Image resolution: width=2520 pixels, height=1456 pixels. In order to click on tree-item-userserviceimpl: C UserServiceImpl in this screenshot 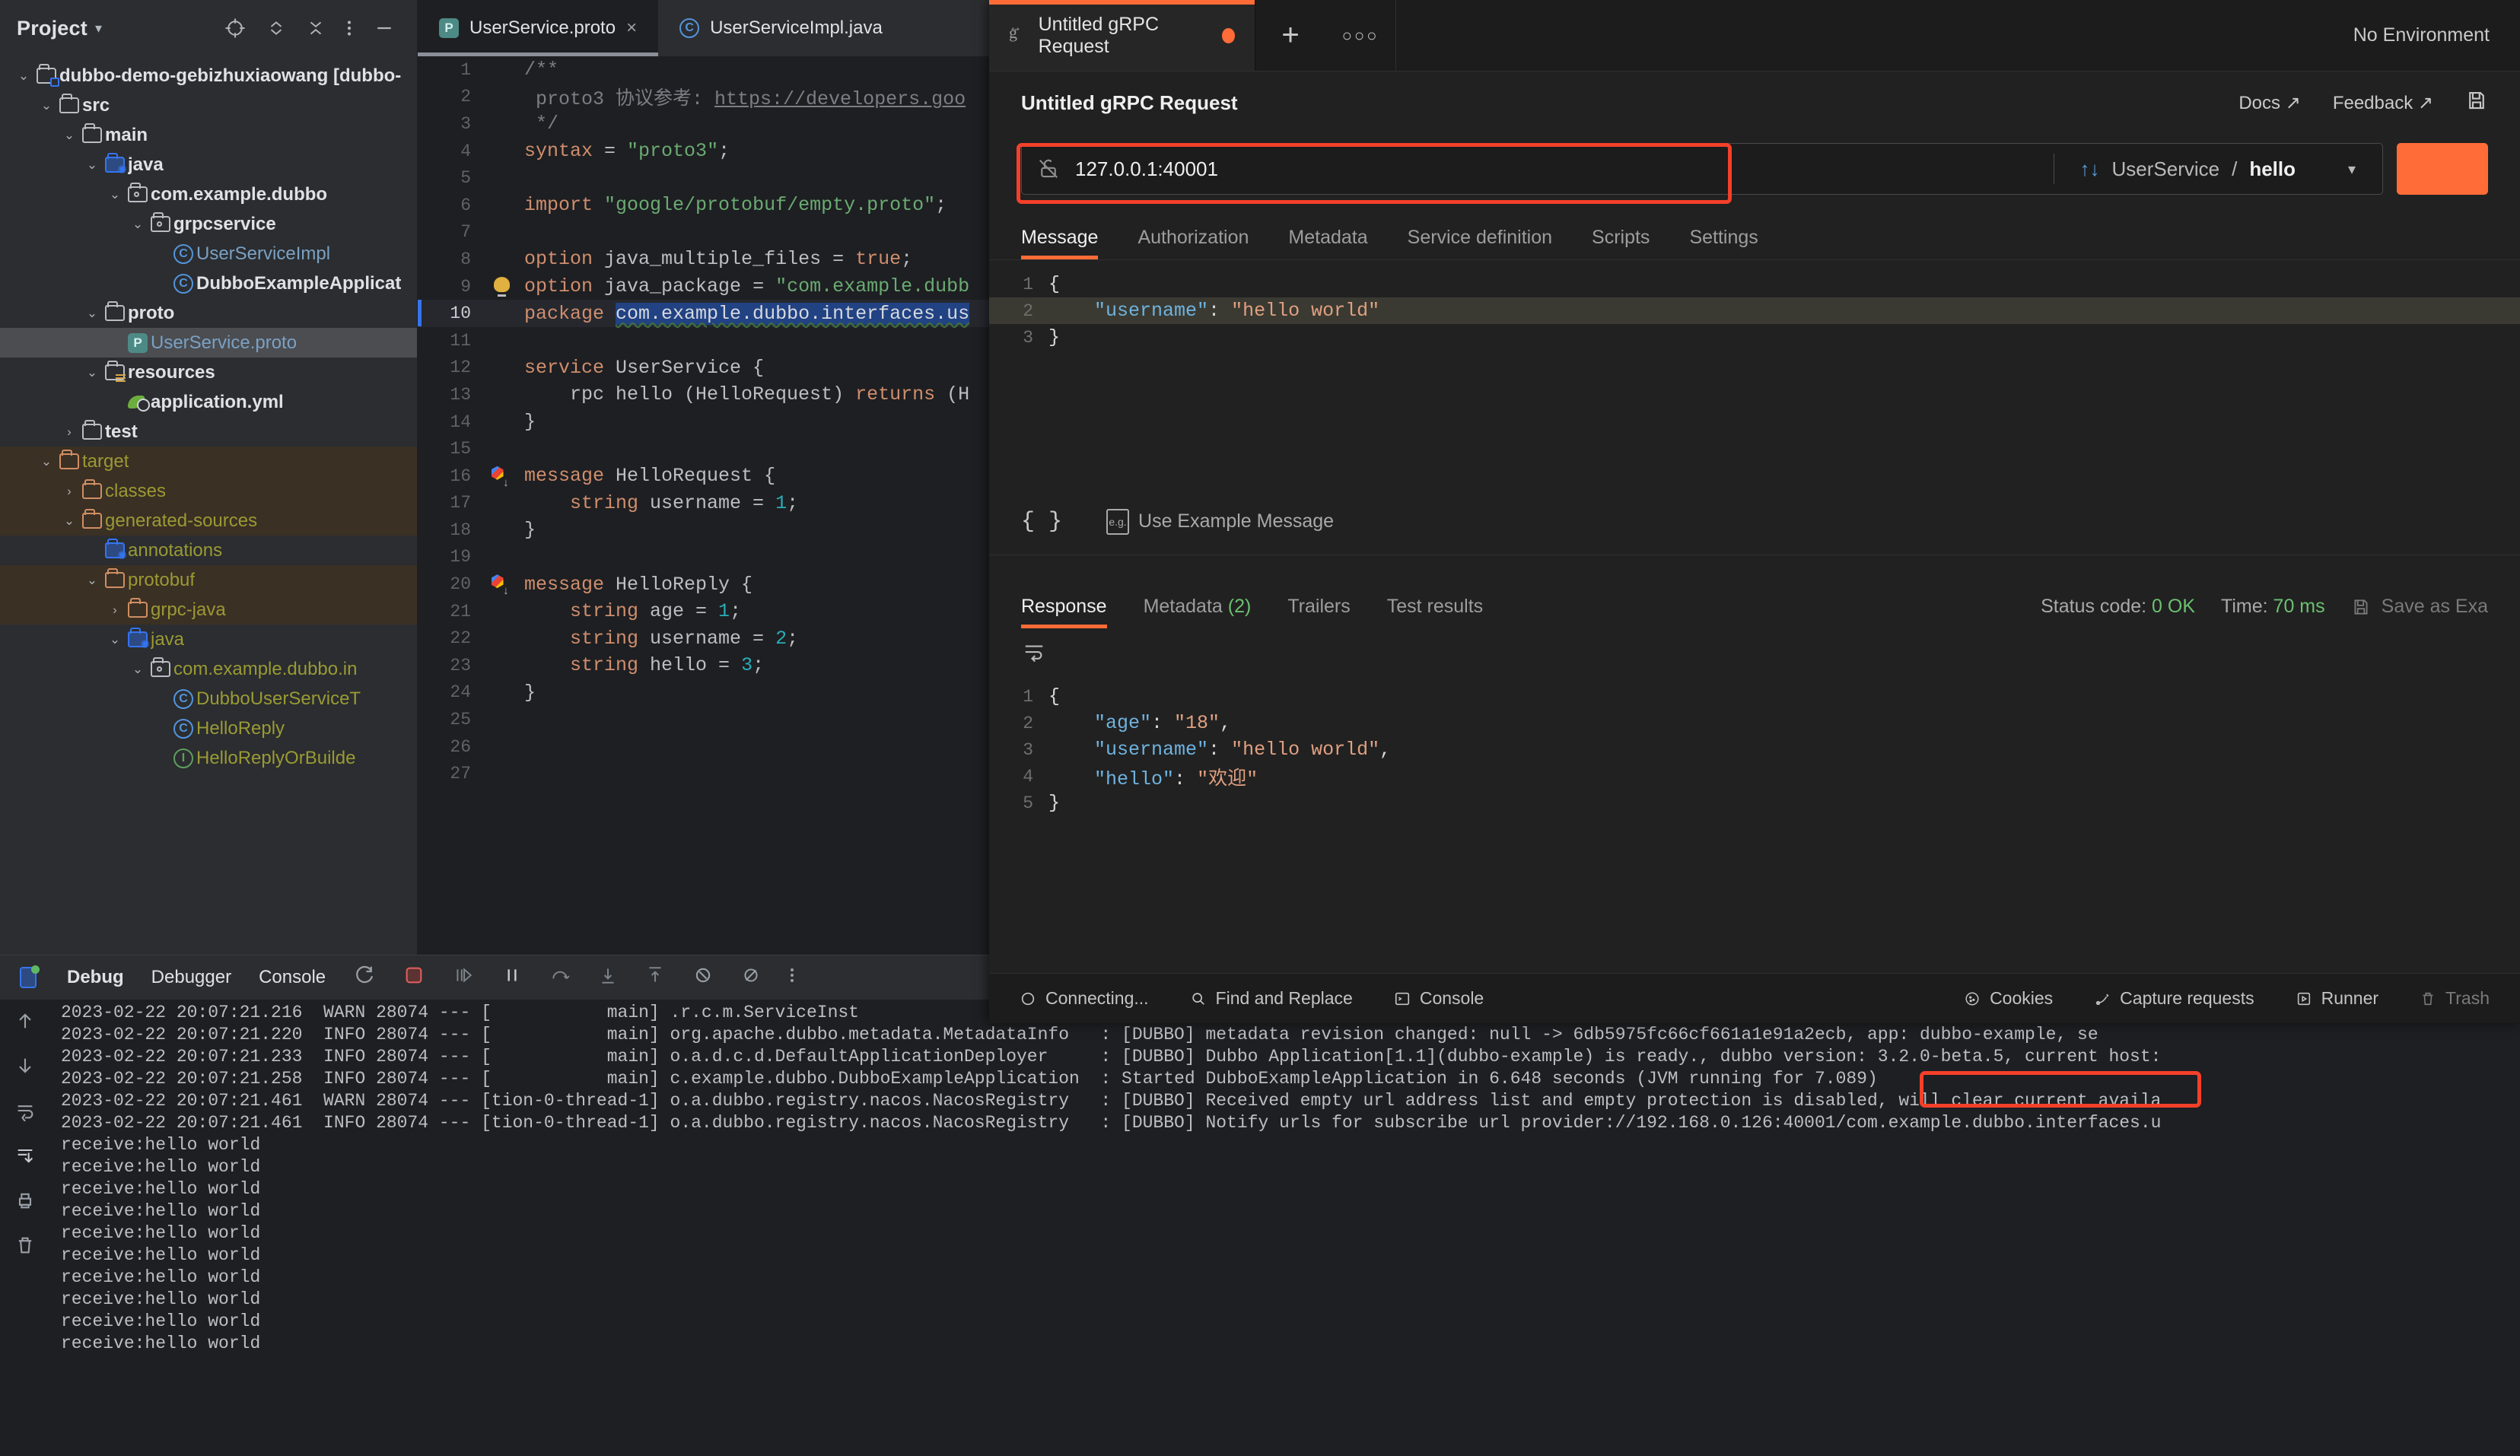, I will do `click(208, 254)`.